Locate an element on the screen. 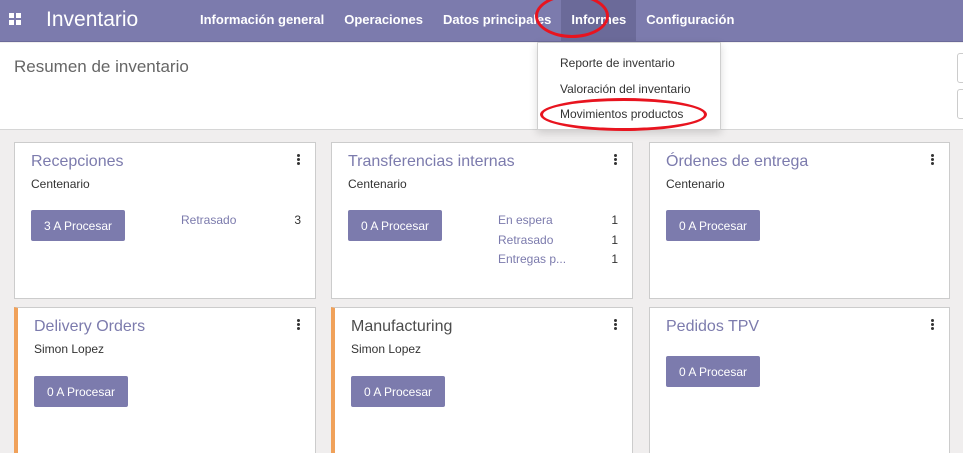  card-title: Manufacturing is located at coordinates (401, 327).